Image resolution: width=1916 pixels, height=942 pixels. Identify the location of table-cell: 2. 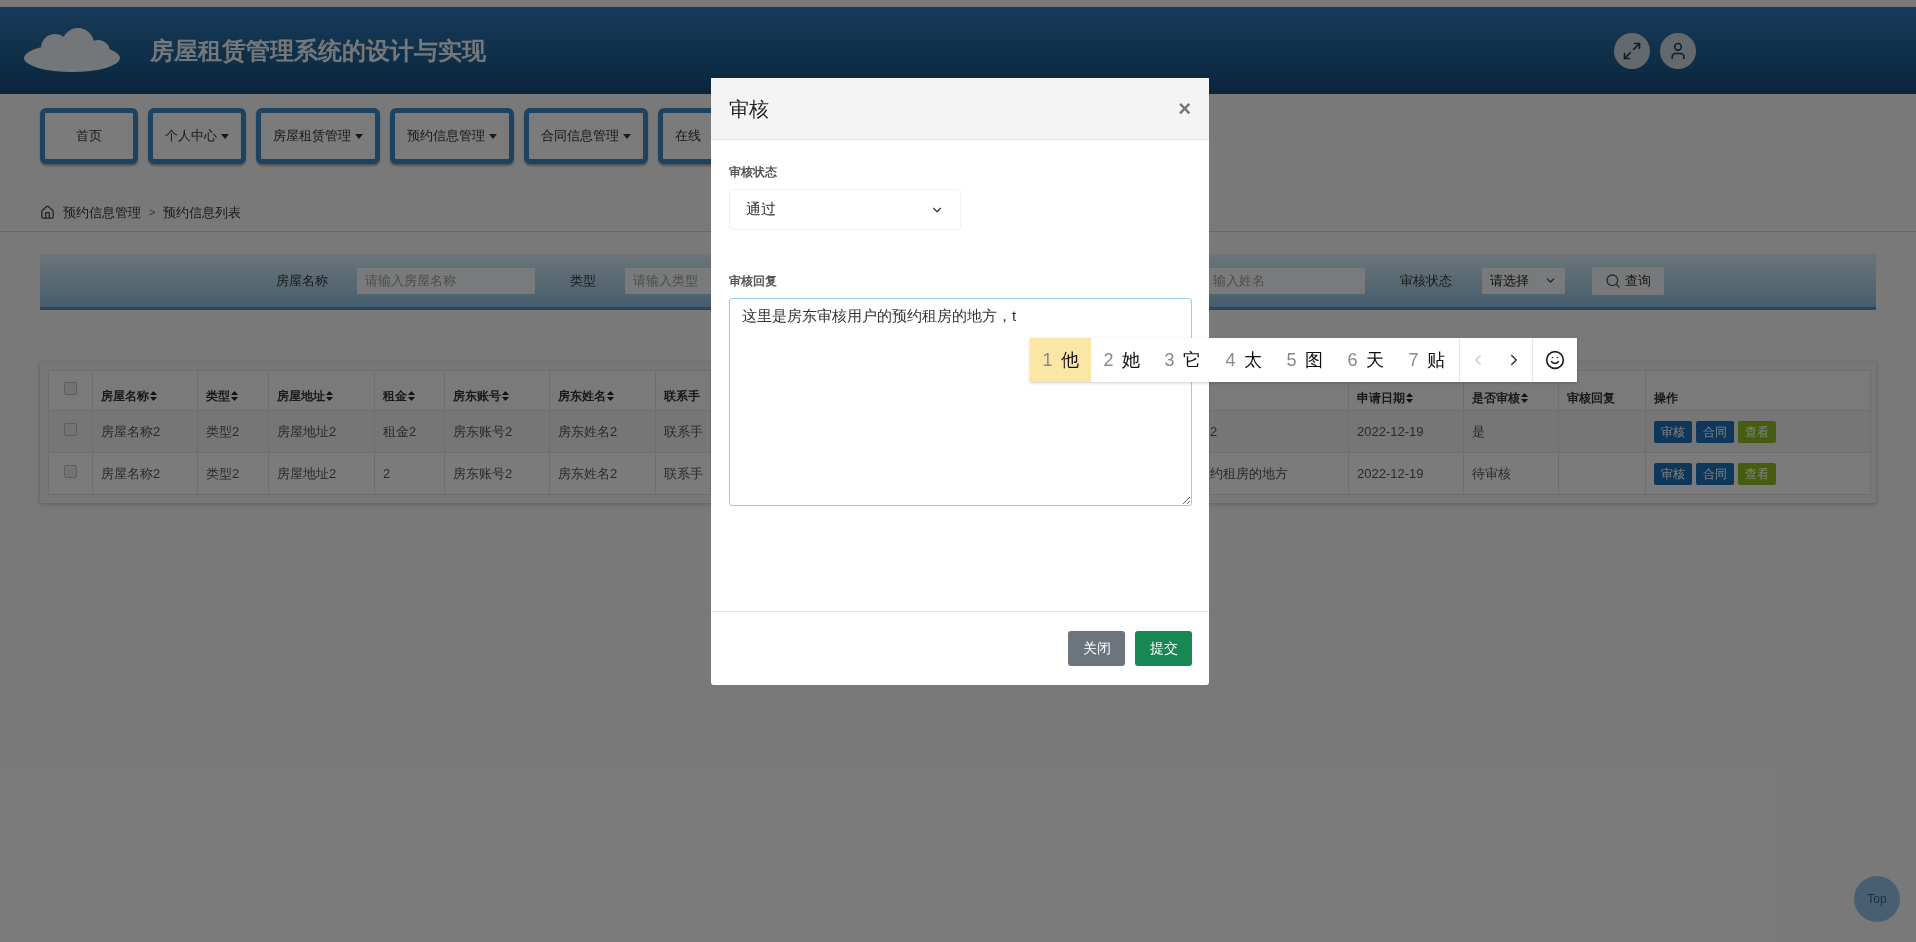
(409, 473).